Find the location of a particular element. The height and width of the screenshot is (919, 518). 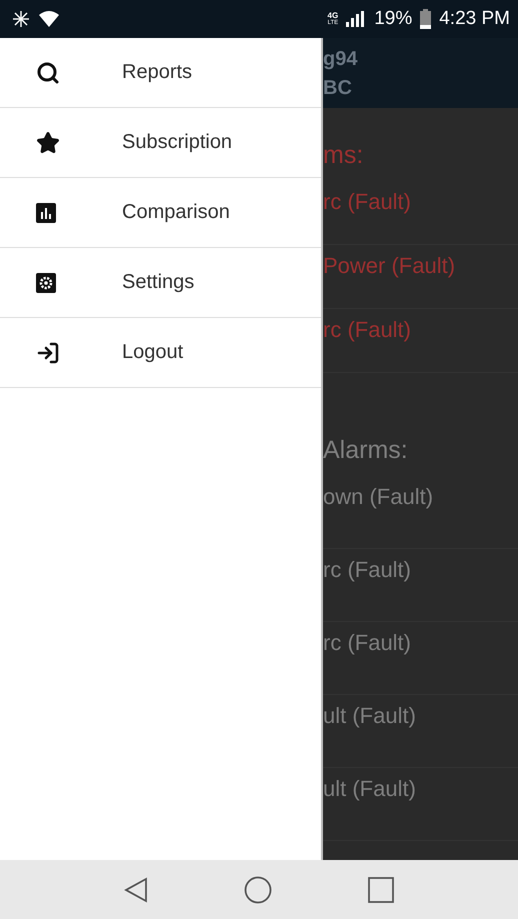

drawer-item: Reports is located at coordinates (160, 73).